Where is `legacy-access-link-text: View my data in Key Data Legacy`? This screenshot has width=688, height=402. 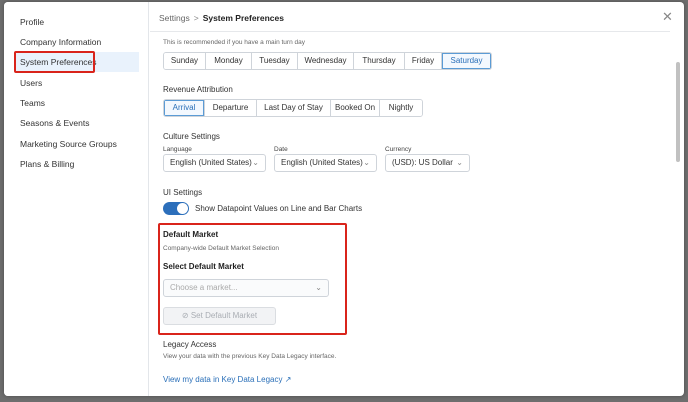 legacy-access-link-text: View my data in Key Data Legacy is located at coordinates (223, 379).